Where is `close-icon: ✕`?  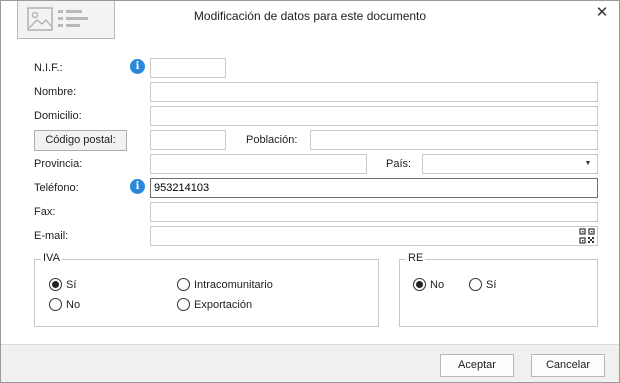 close-icon: ✕ is located at coordinates (602, 13).